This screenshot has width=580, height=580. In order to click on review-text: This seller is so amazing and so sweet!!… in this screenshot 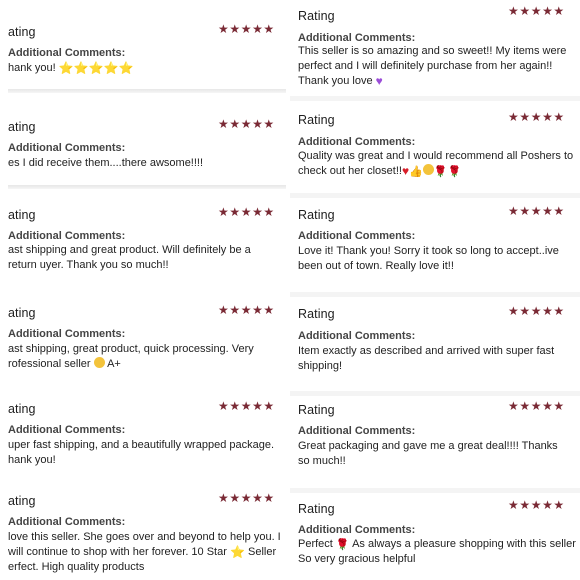, I will do `click(432, 66)`.